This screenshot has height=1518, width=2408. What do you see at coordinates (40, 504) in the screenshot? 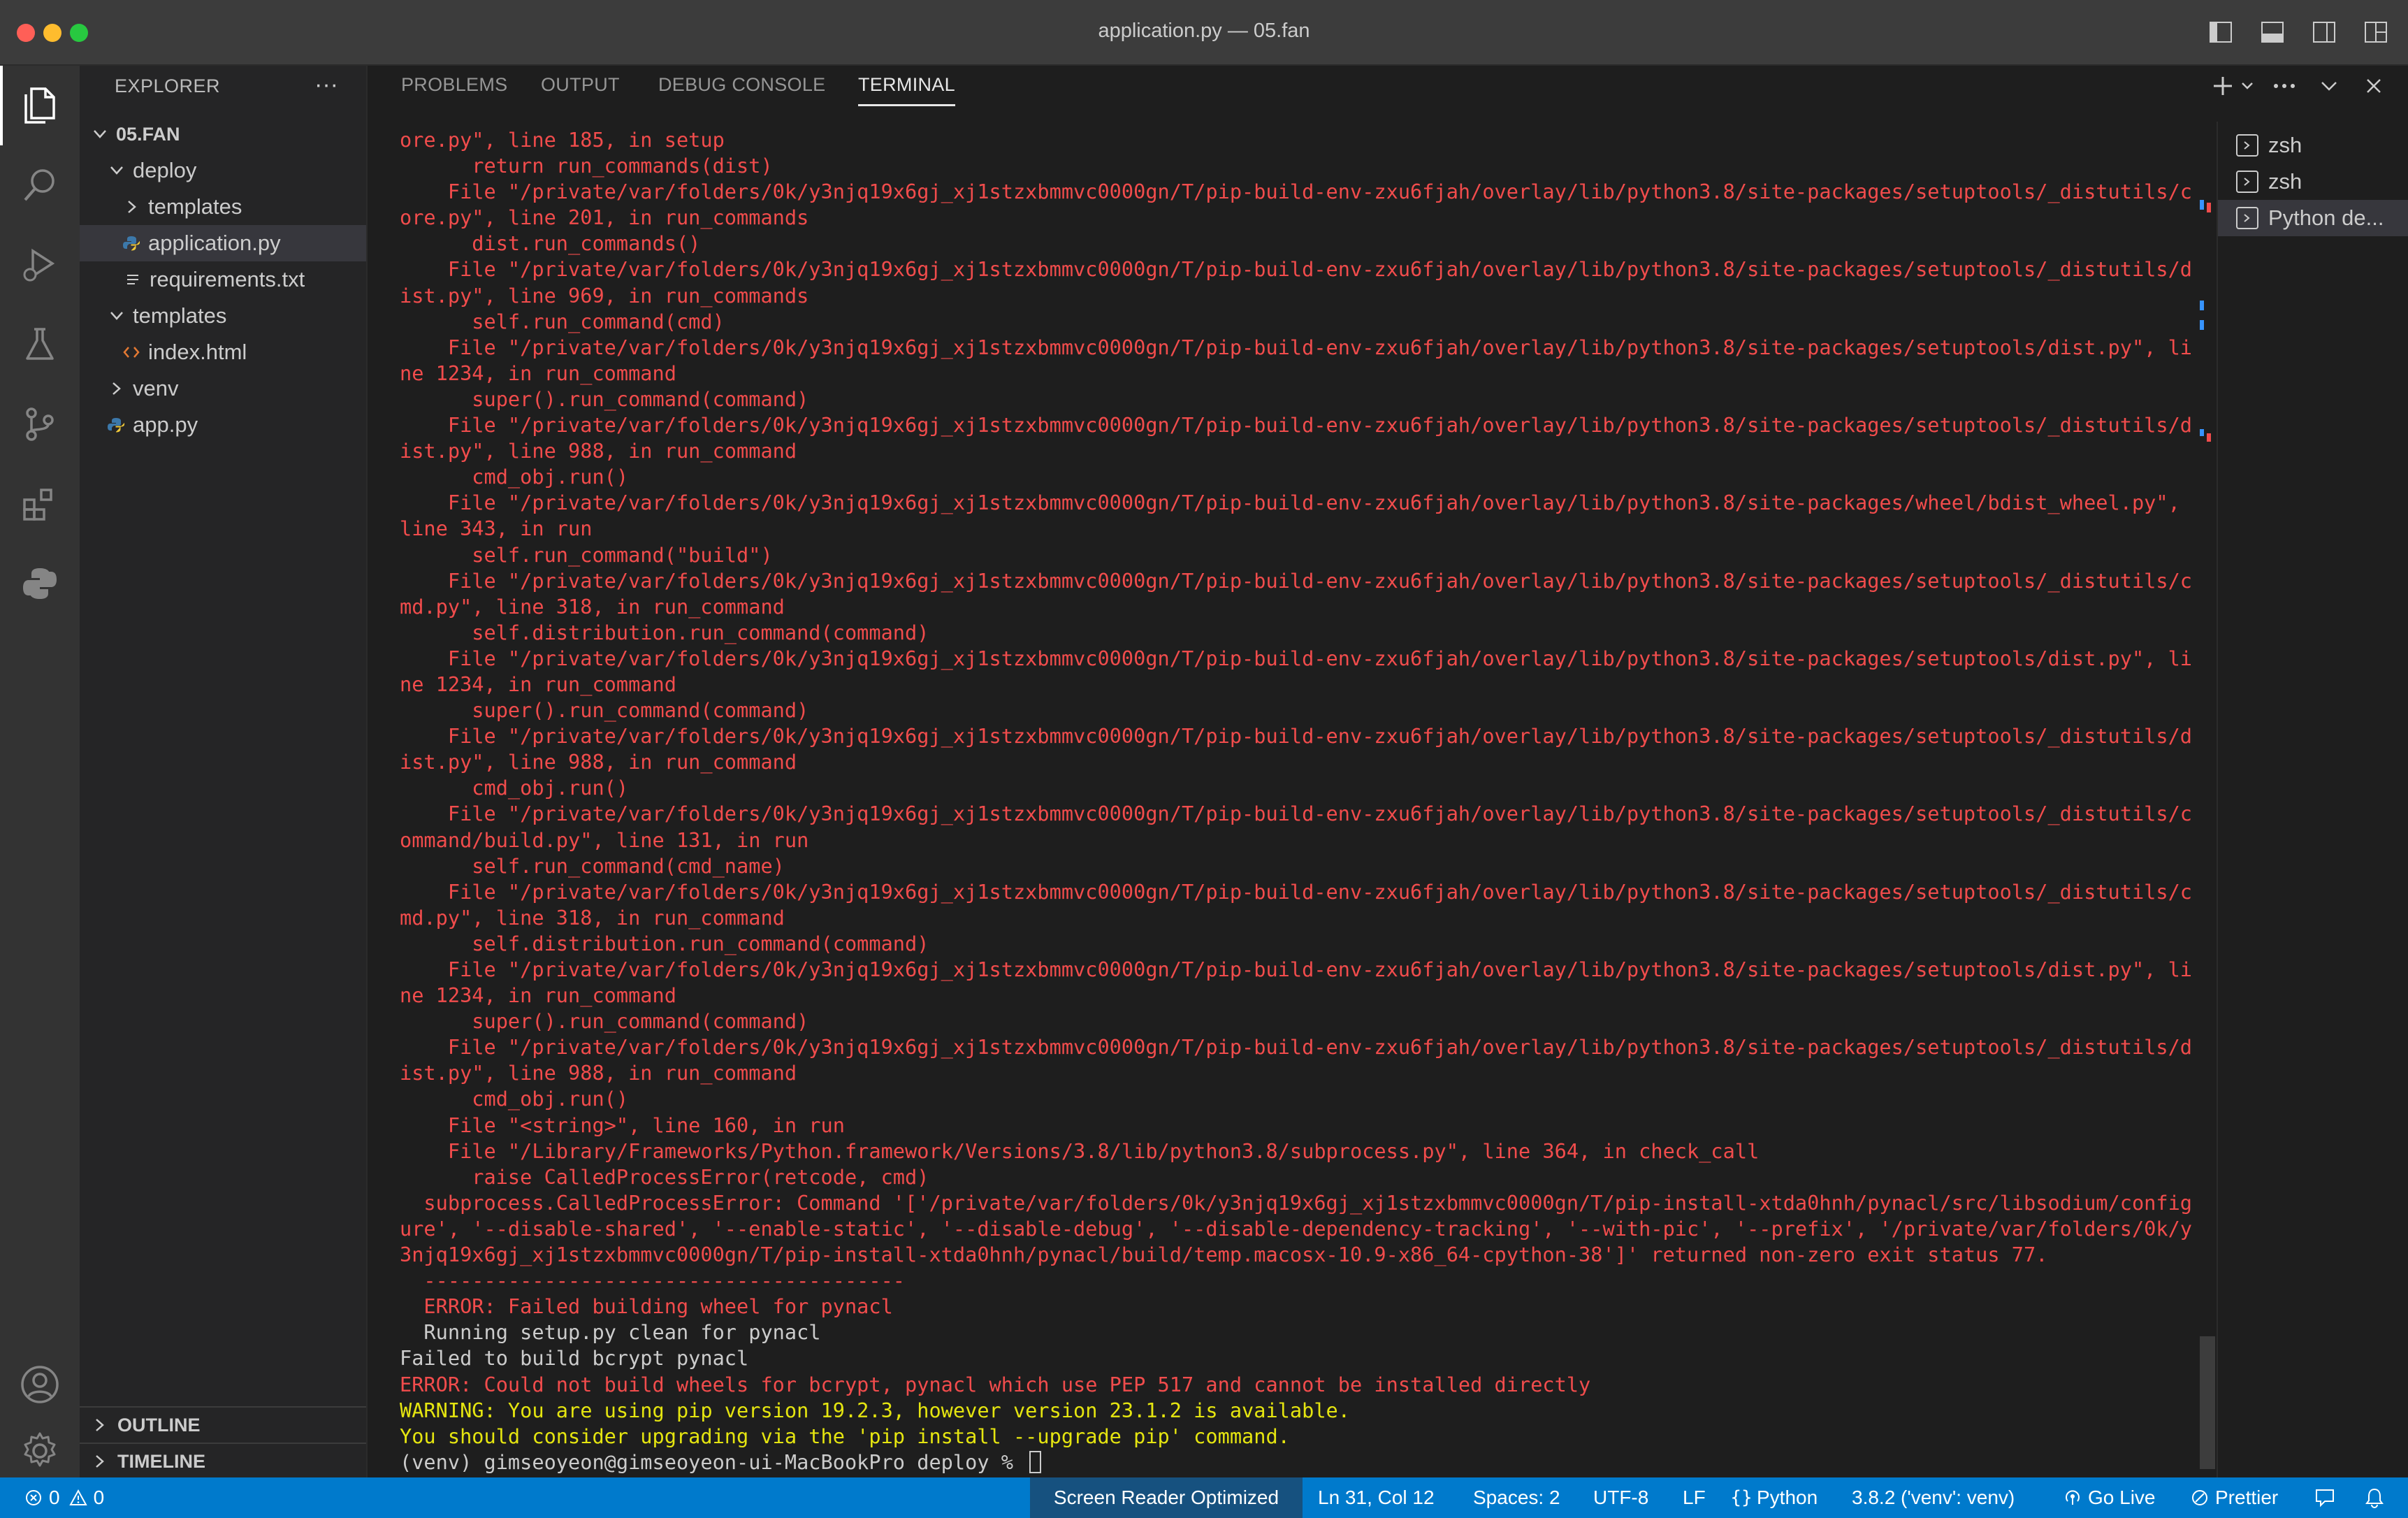
I see `extensions-icon` at bounding box center [40, 504].